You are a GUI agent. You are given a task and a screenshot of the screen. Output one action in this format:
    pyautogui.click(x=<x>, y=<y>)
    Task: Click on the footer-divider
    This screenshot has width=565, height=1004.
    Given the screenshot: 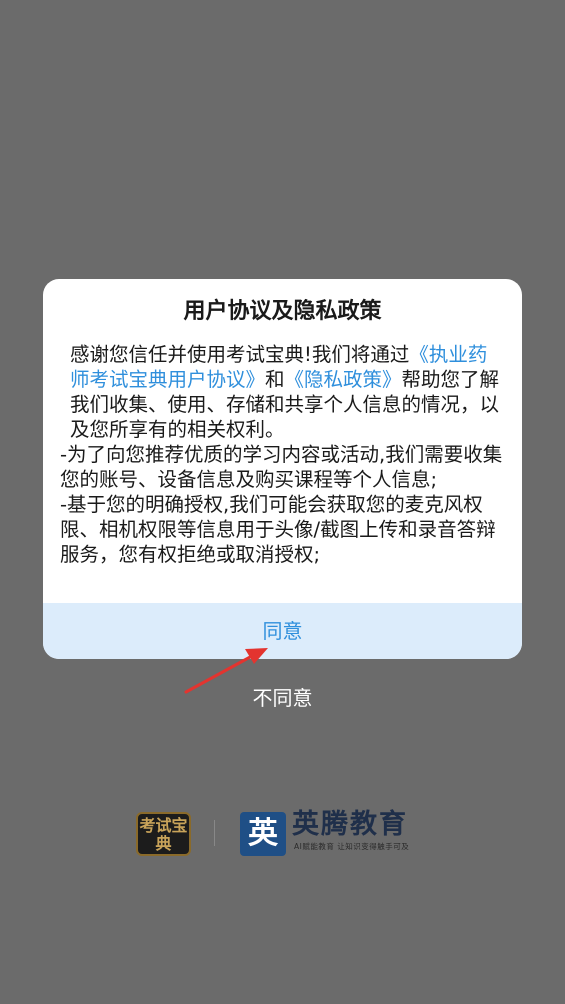 What is the action you would take?
    pyautogui.click(x=214, y=833)
    